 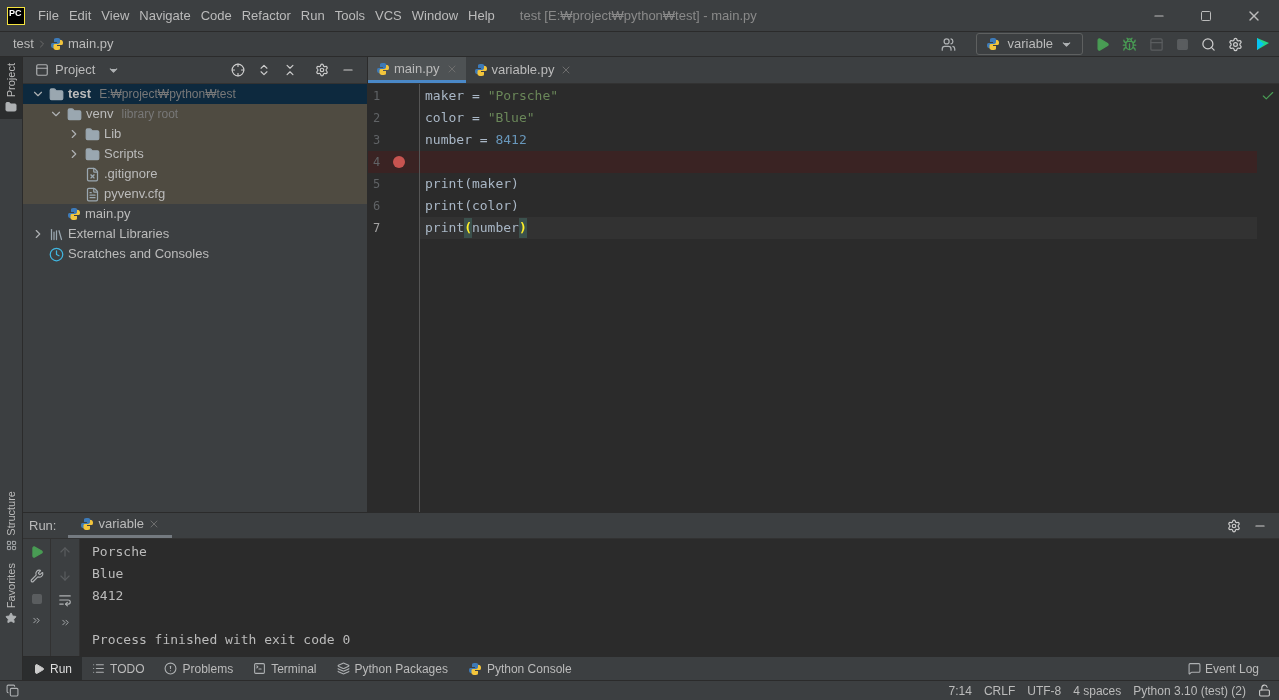 I want to click on tree-item: Lib, so click(x=195, y=134).